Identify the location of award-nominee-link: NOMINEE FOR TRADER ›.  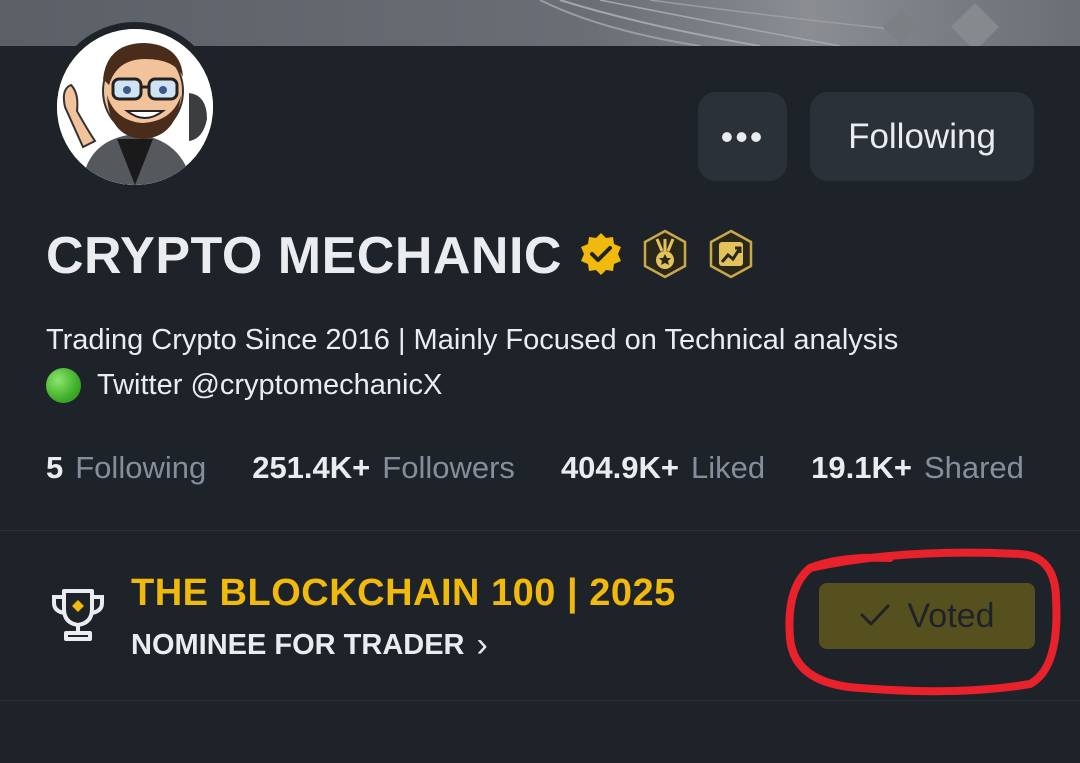
(309, 645).